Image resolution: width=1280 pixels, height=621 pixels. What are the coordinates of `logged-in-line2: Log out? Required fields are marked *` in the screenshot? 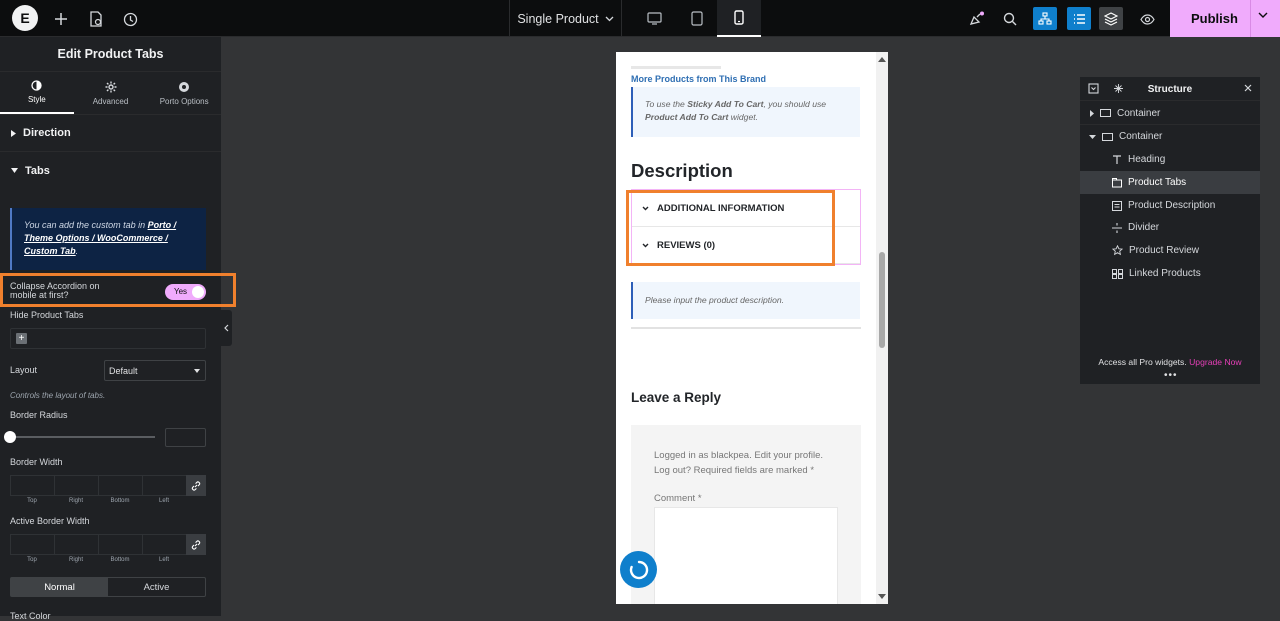 It's located at (738, 470).